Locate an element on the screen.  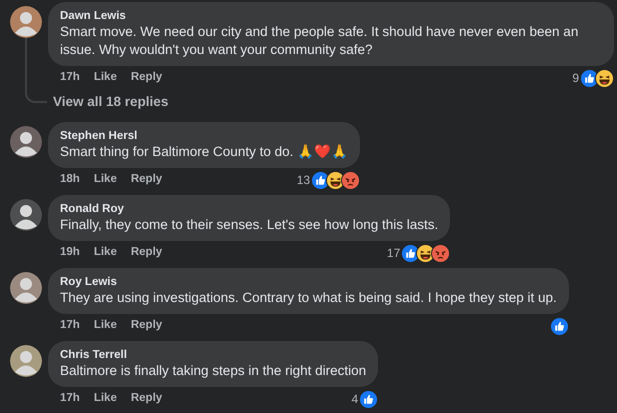
timestamp-link: 19h is located at coordinates (70, 253).